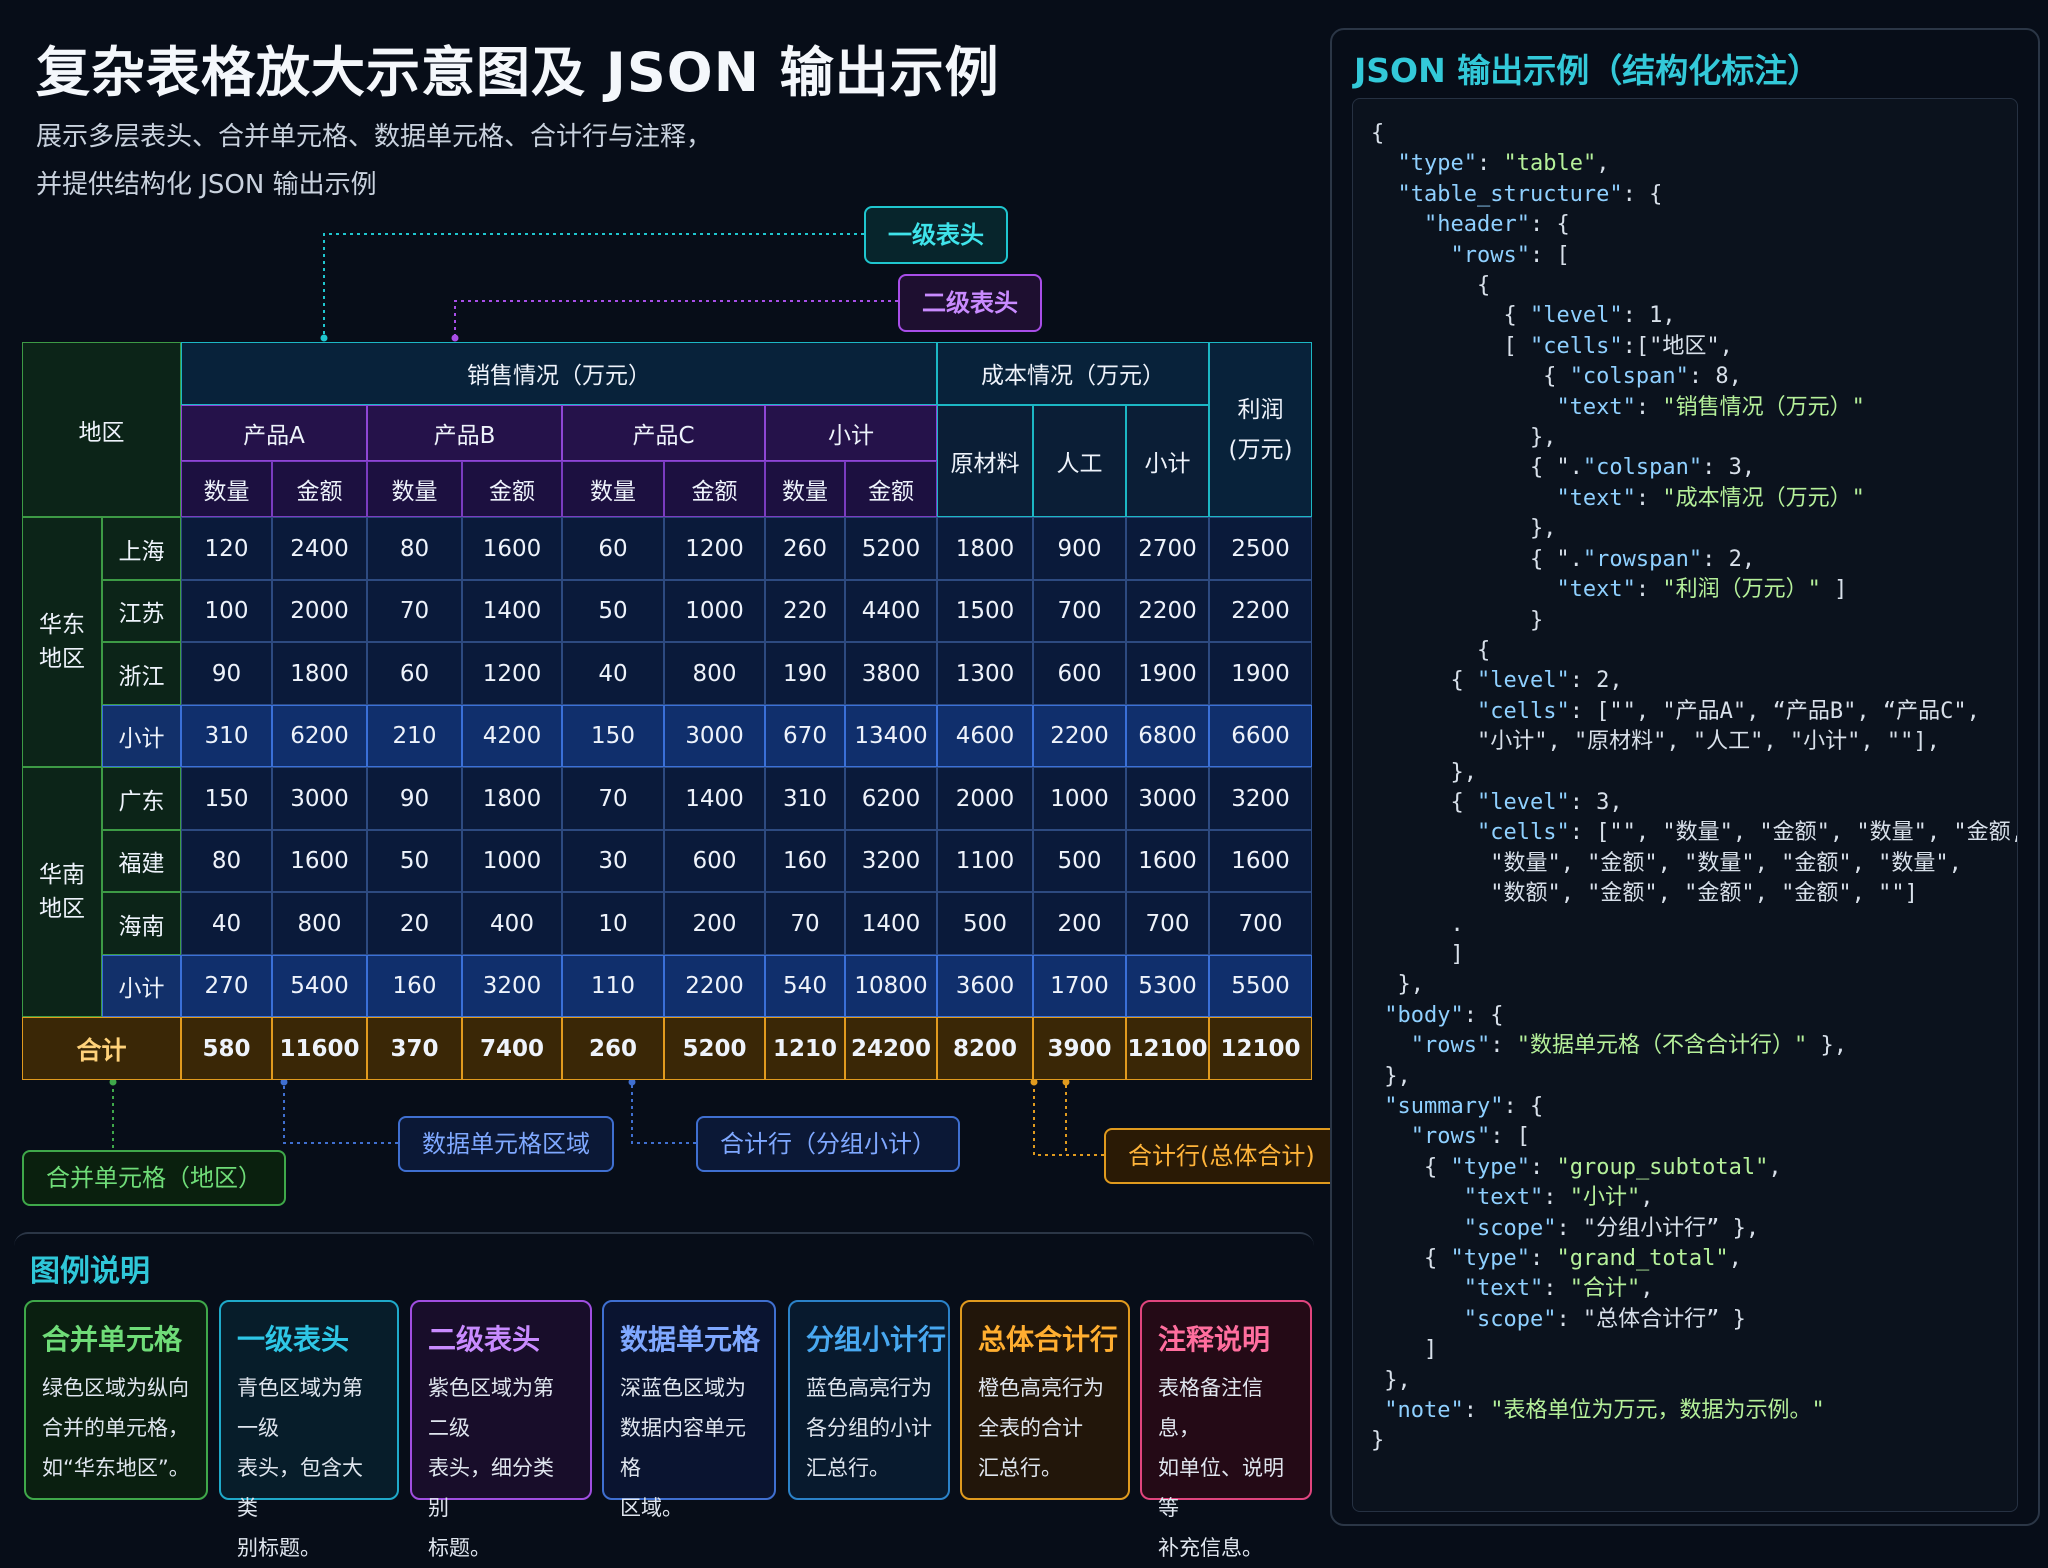  I want to click on legend-card-title: 二级表头, so click(484, 1339).